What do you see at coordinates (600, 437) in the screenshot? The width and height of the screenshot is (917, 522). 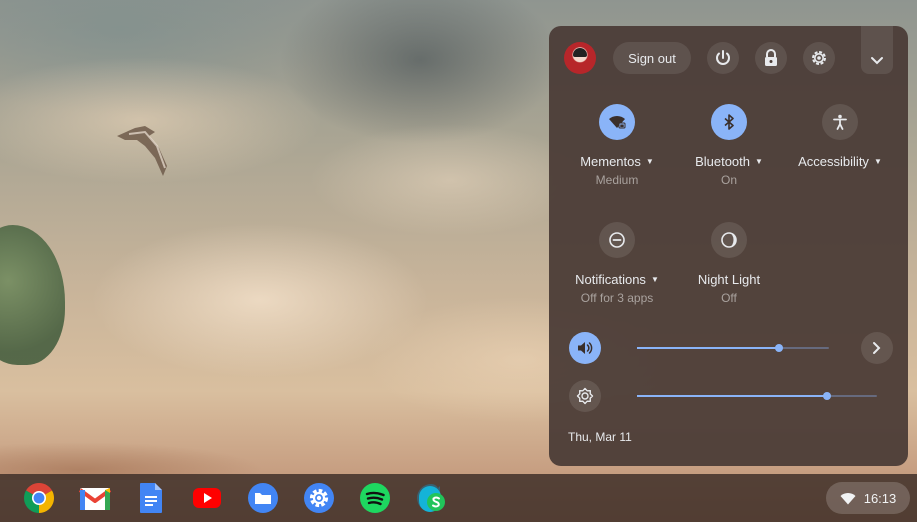 I see `date-label: Thu, Mar 11` at bounding box center [600, 437].